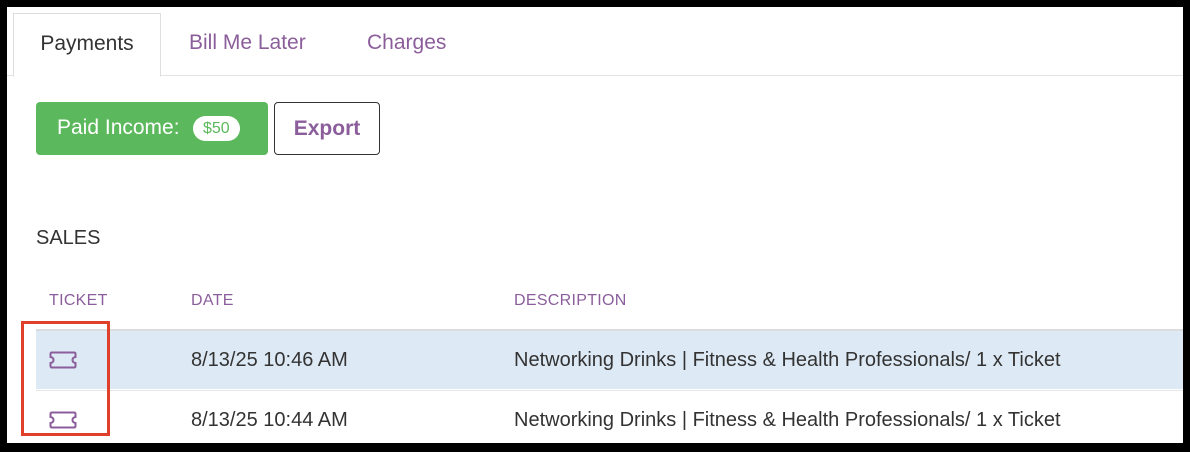 The width and height of the screenshot is (1190, 452). What do you see at coordinates (269, 360) in the screenshot?
I see `row-date: 8/13/25 10:46 AM` at bounding box center [269, 360].